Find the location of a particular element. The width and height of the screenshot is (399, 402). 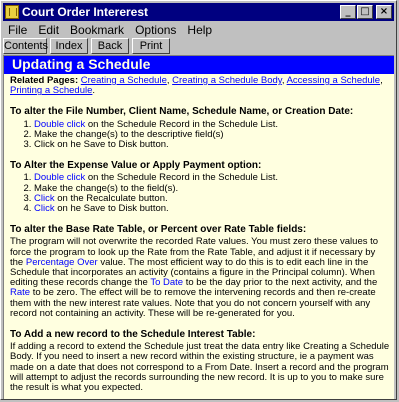

window-title: Court Order Intererest is located at coordinates (85, 12).